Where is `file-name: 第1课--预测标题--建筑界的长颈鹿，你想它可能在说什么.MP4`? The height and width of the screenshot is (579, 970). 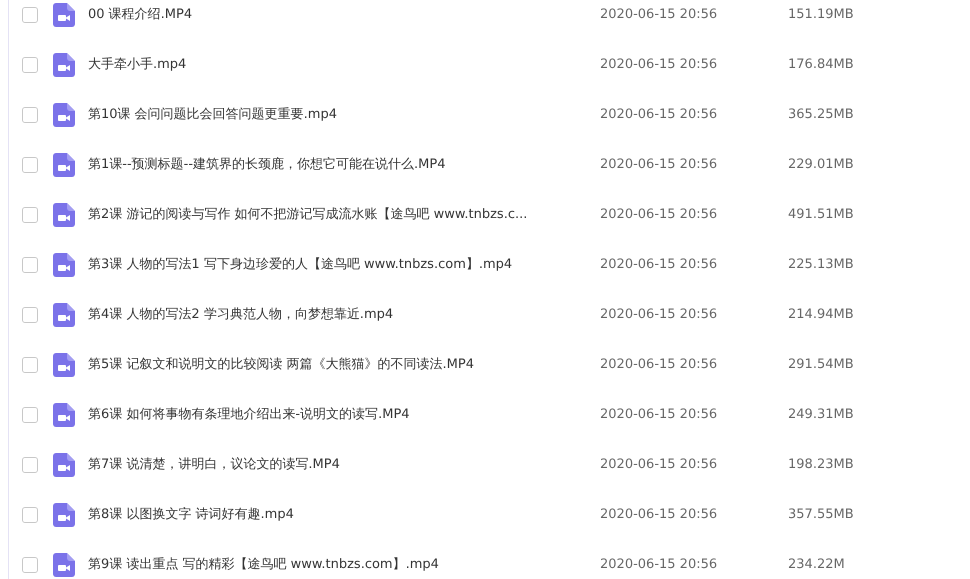 file-name: 第1课--预测标题--建筑界的长颈鹿，你想它可能在说什么.MP4 is located at coordinates (344, 165).